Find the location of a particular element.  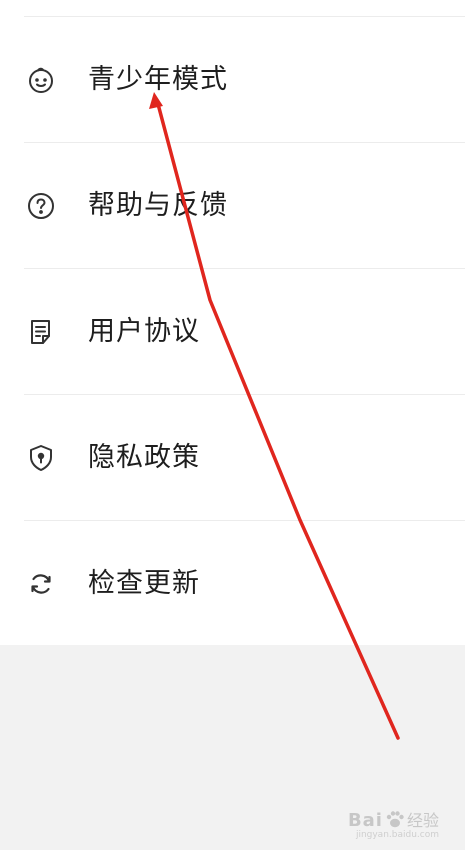

watermark-url: jingyan.baidu.com is located at coordinates (397, 835).